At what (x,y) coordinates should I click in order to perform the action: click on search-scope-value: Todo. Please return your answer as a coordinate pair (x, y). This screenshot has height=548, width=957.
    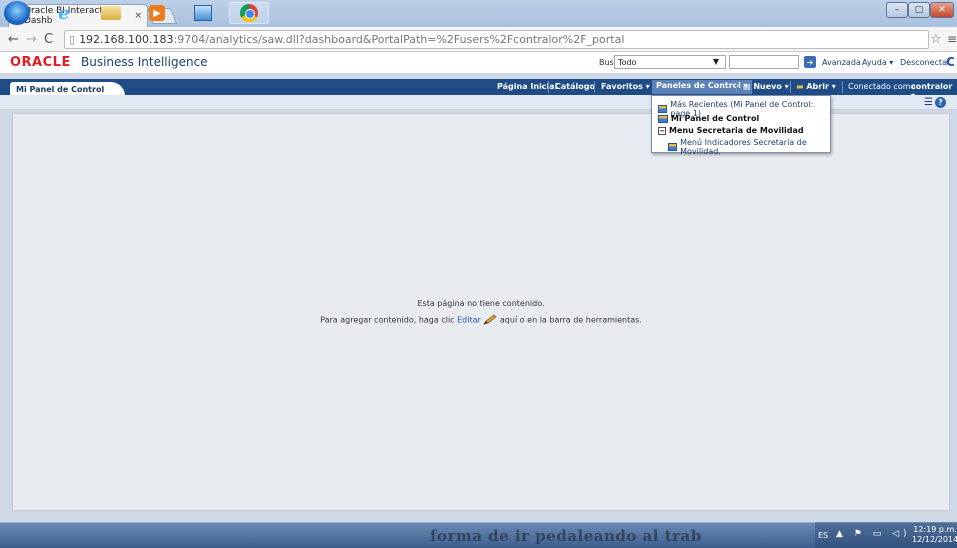
    Looking at the image, I should click on (627, 62).